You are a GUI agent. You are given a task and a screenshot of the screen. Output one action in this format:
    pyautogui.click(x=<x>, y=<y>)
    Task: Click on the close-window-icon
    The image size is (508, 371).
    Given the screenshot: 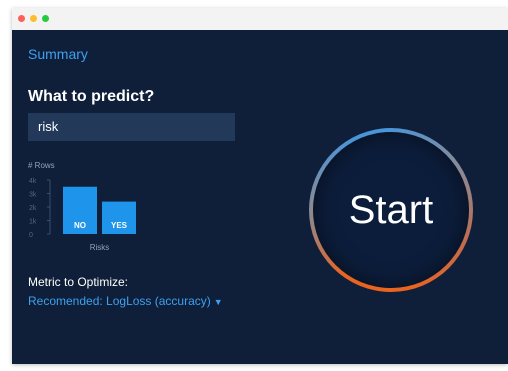 What is the action you would take?
    pyautogui.click(x=21, y=18)
    